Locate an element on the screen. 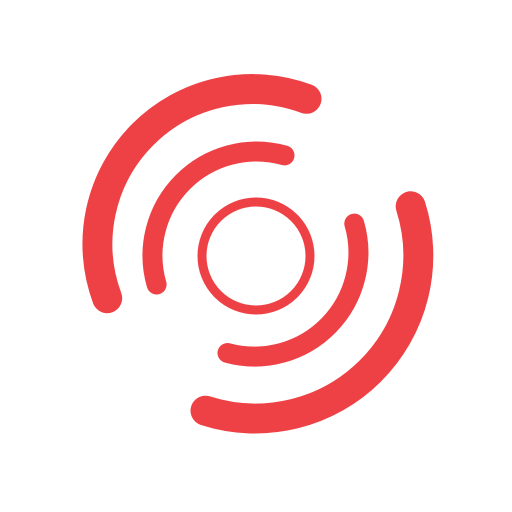  center-ring is located at coordinates (256, 256).